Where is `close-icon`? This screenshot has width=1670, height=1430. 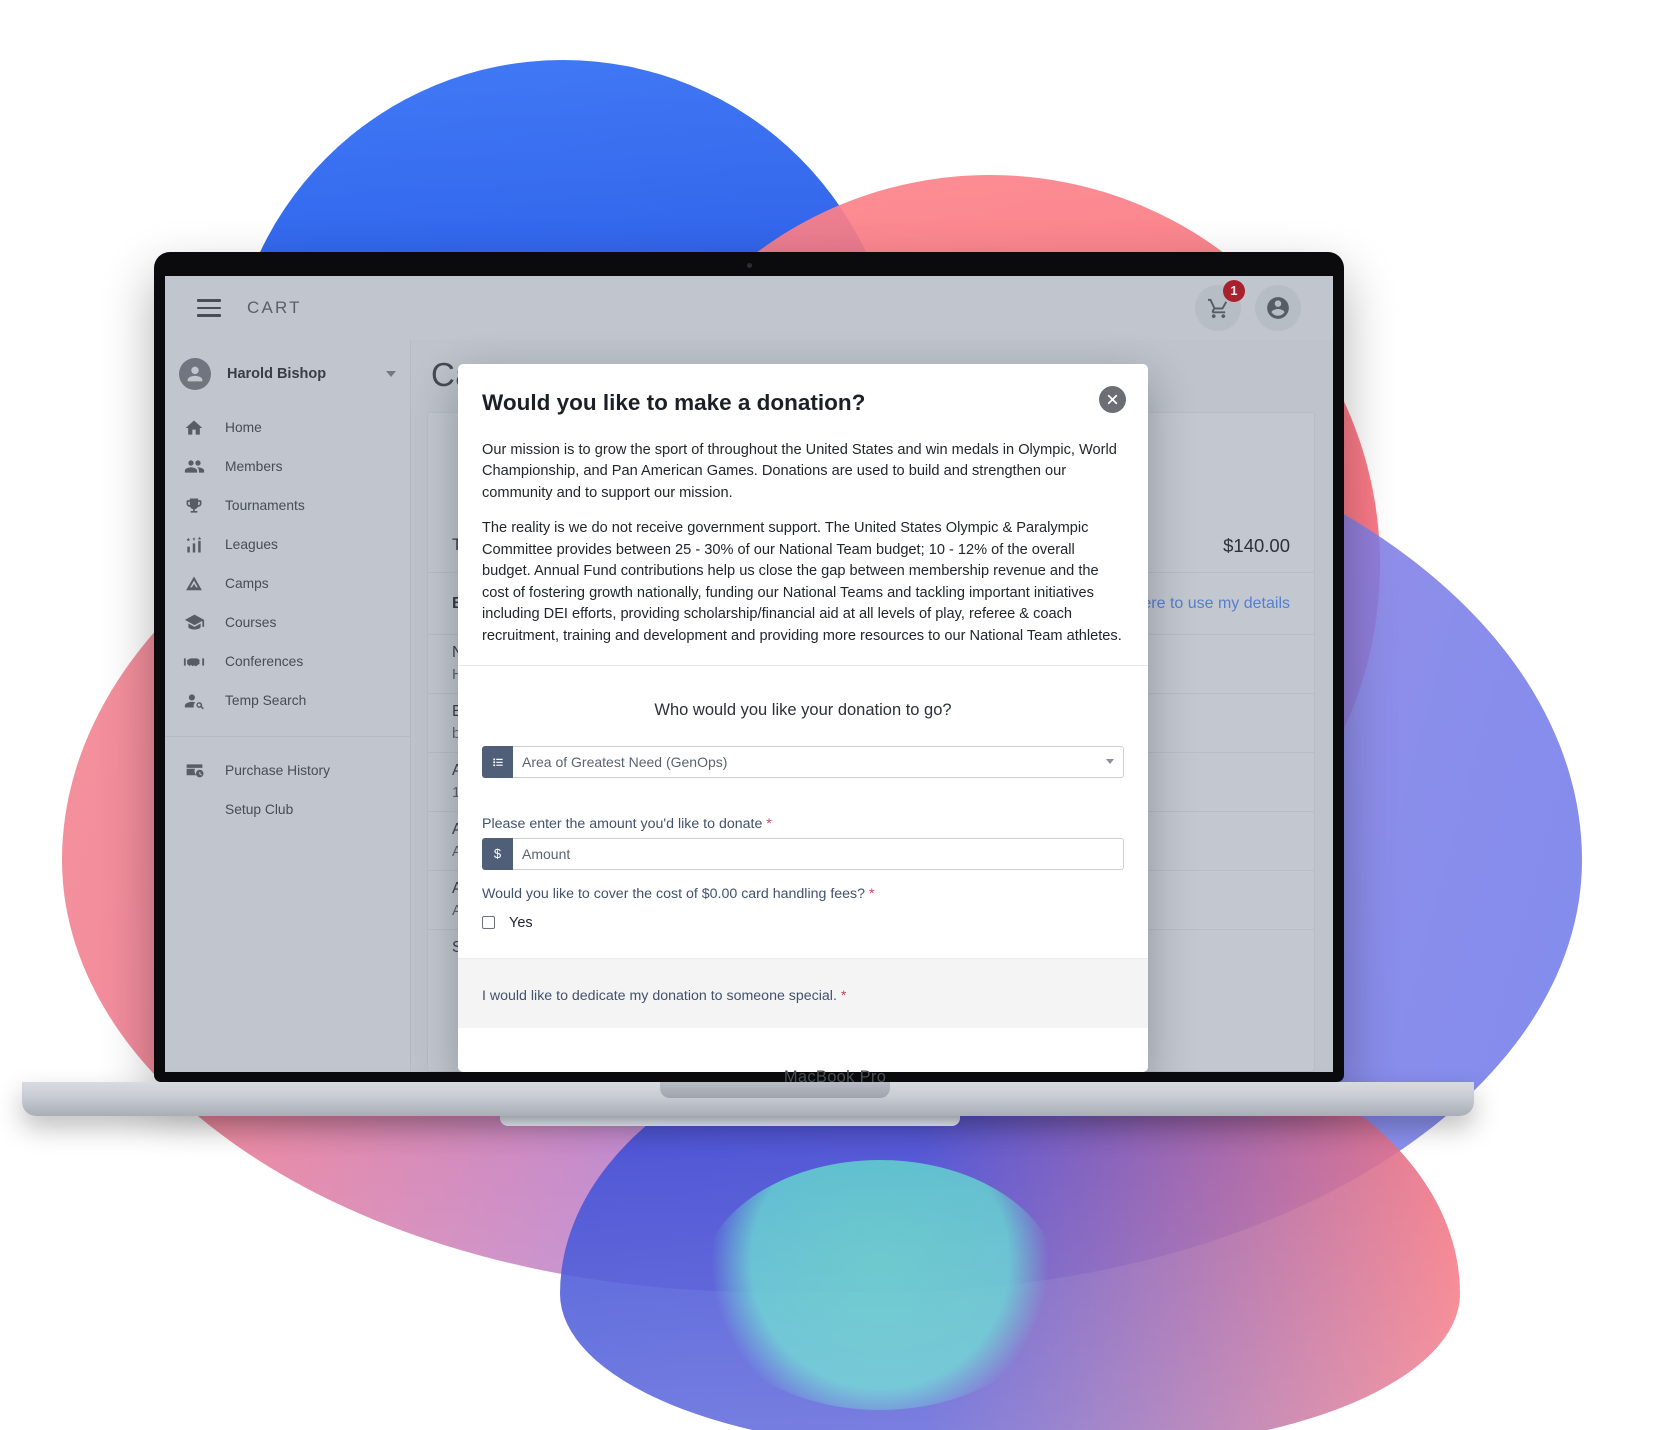
close-icon is located at coordinates (1112, 399).